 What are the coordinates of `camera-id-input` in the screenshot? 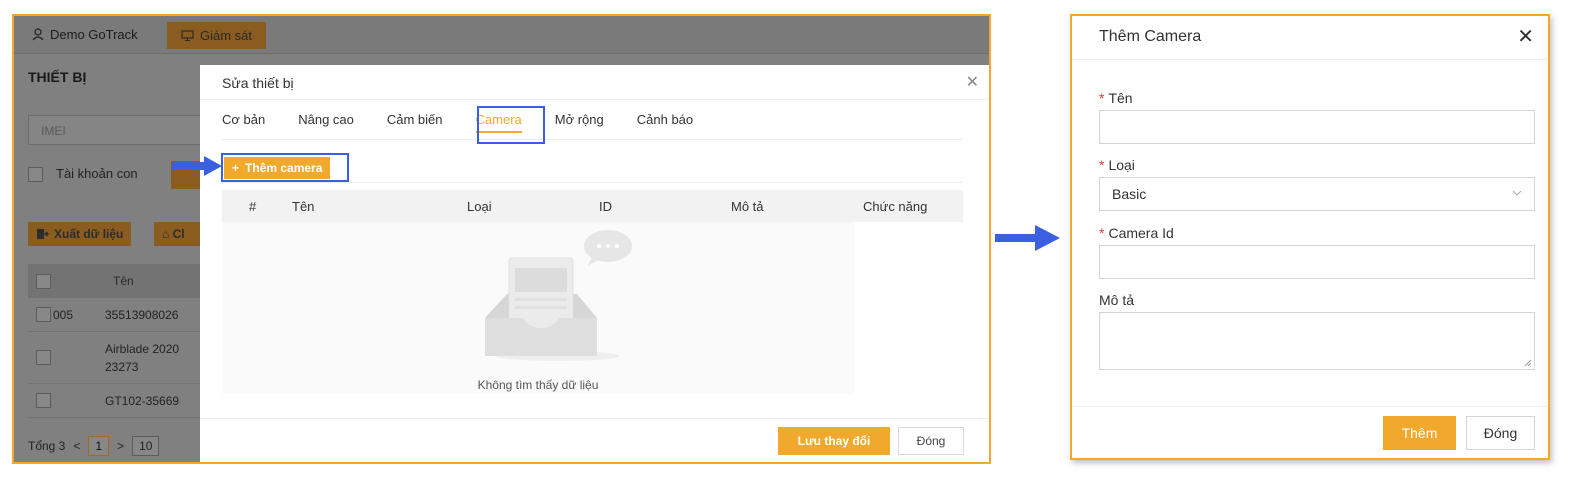 It's located at (1317, 262).